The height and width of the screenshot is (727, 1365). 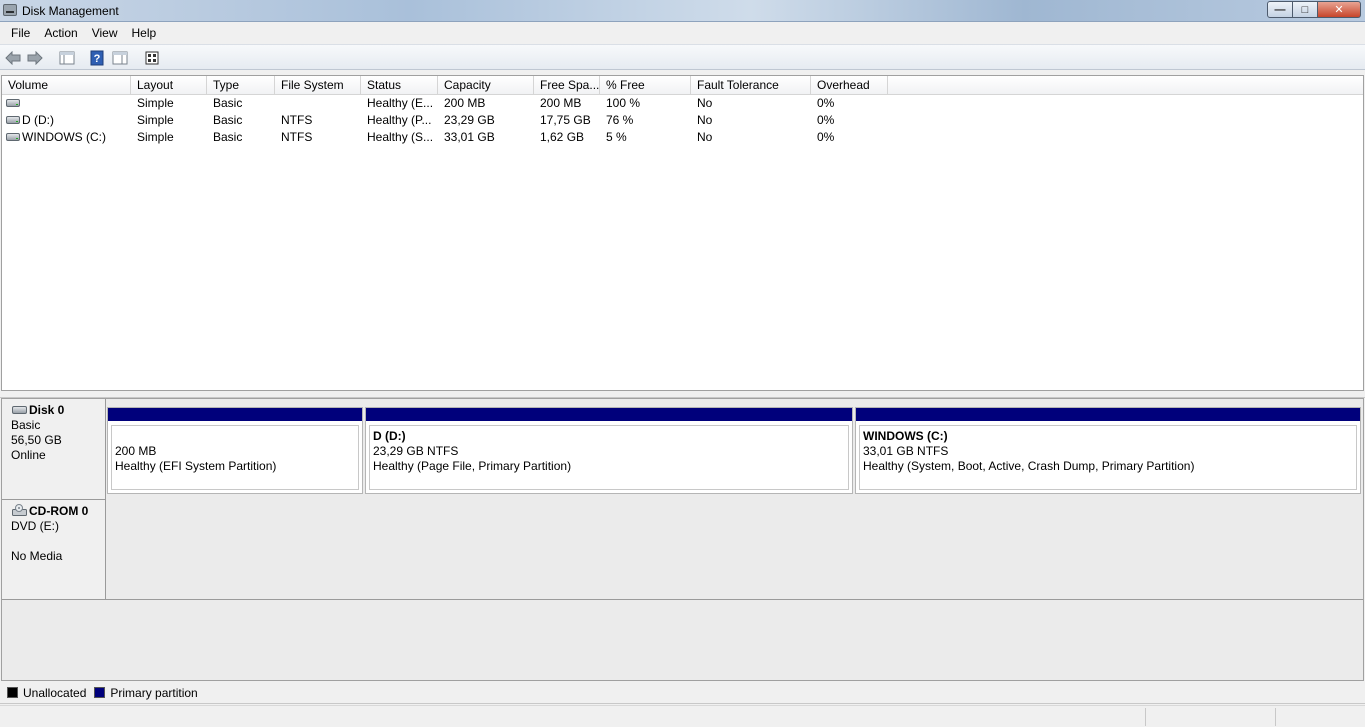 What do you see at coordinates (70, 11) in the screenshot?
I see `window-title: Disk Management` at bounding box center [70, 11].